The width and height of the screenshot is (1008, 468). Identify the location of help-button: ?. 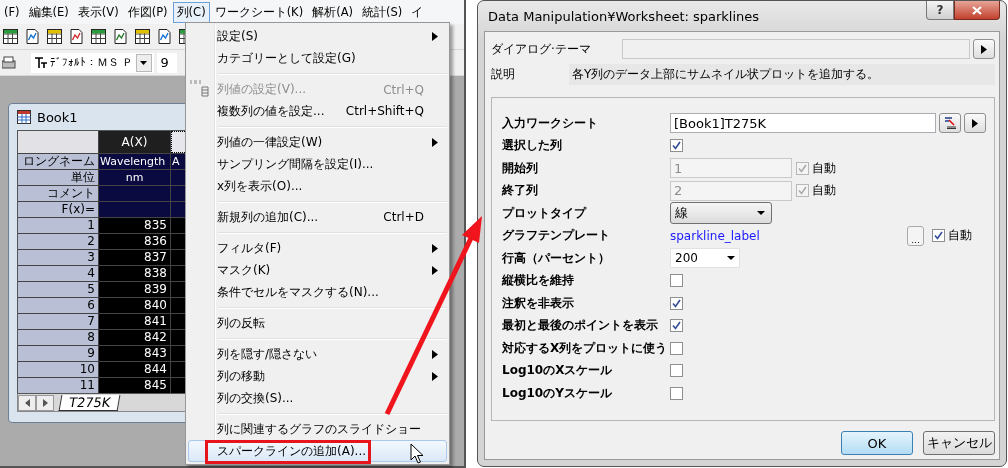
(940, 10).